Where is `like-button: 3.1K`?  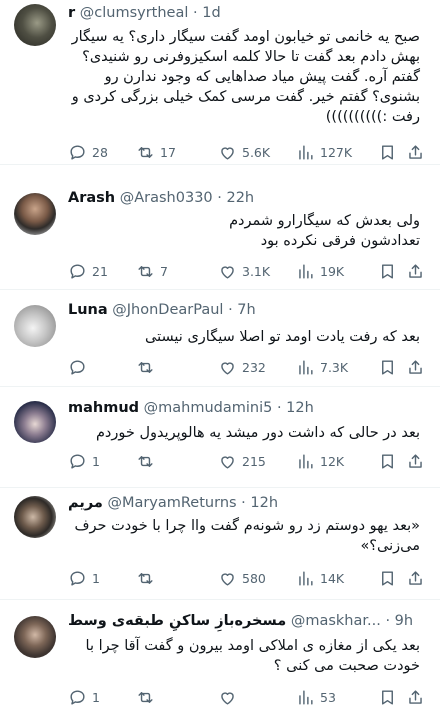
like-button: 3.1K is located at coordinates (244, 271).